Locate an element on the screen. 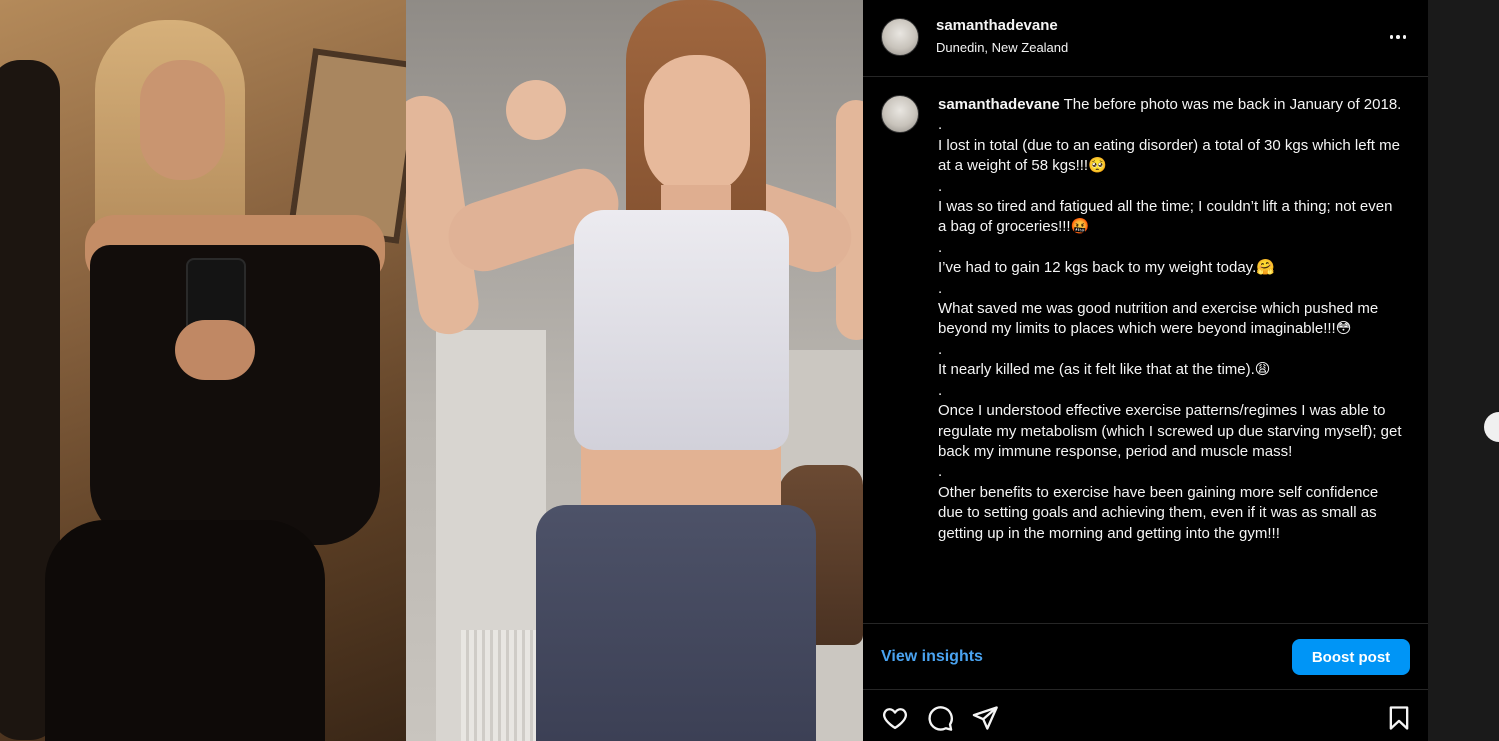 This screenshot has height=741, width=1499. modal-backdrop is located at coordinates (1463, 370).